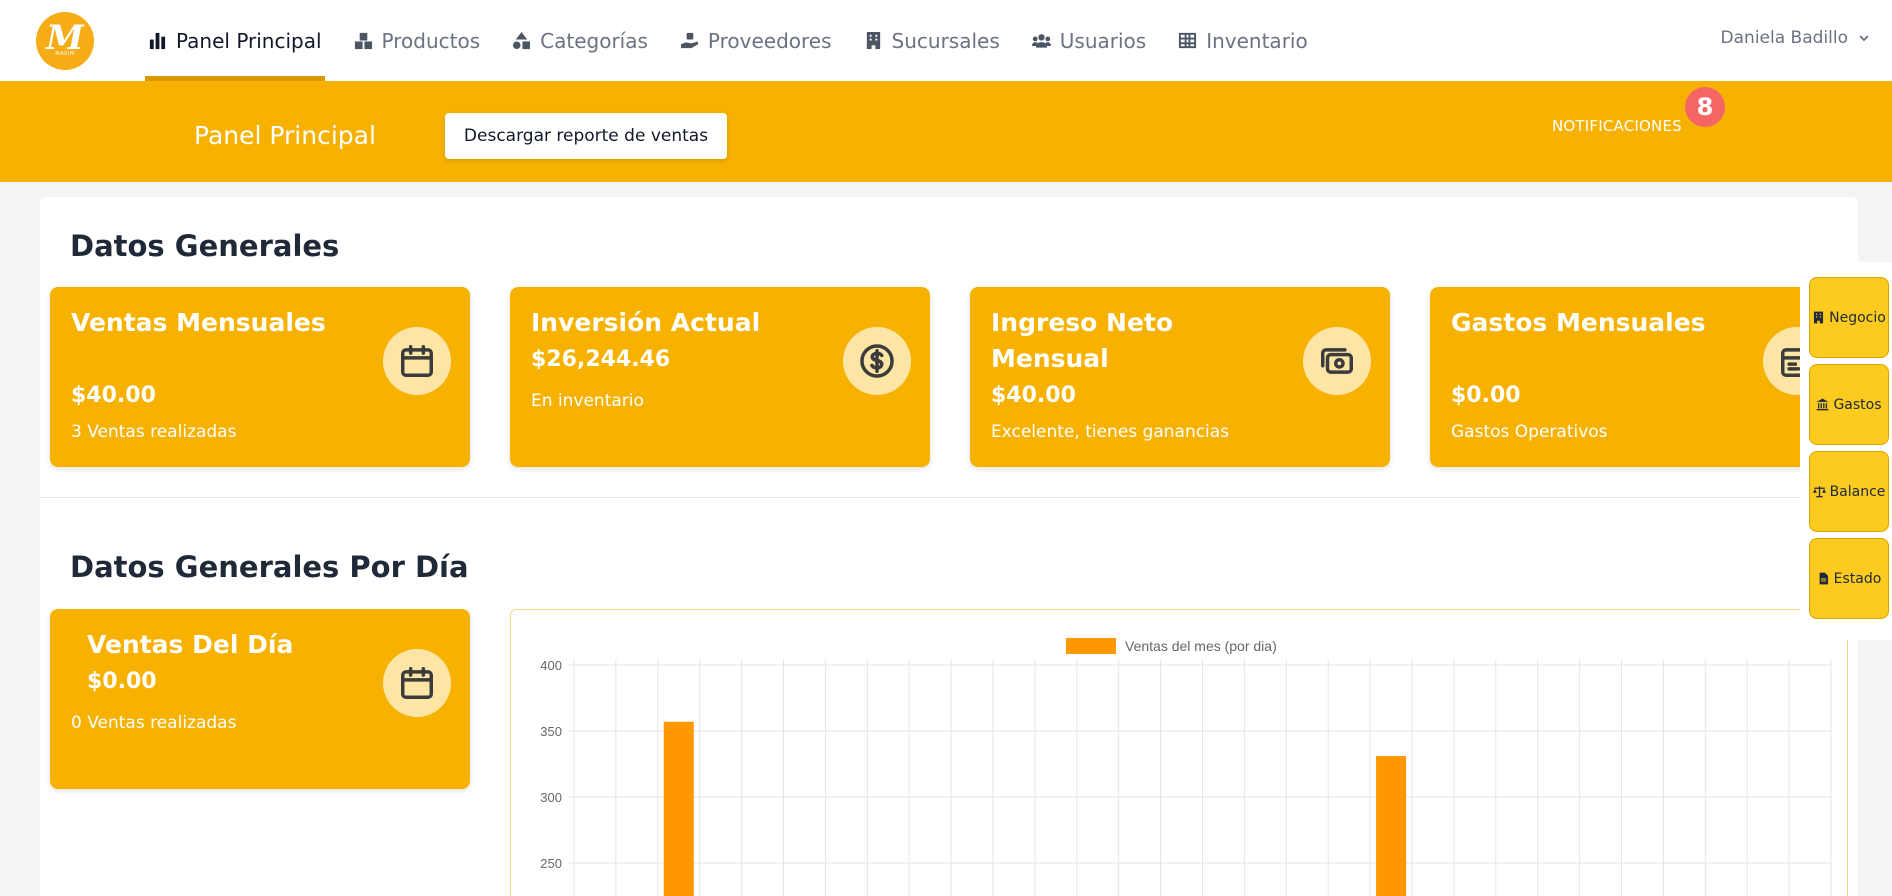  What do you see at coordinates (431, 40) in the screenshot?
I see `nav-item-label: Productos` at bounding box center [431, 40].